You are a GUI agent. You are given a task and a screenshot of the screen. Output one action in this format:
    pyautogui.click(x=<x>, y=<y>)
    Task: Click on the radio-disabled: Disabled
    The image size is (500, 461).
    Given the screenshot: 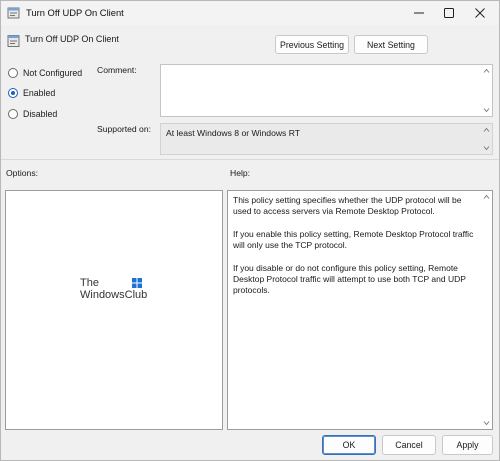 What is the action you would take?
    pyautogui.click(x=32, y=114)
    